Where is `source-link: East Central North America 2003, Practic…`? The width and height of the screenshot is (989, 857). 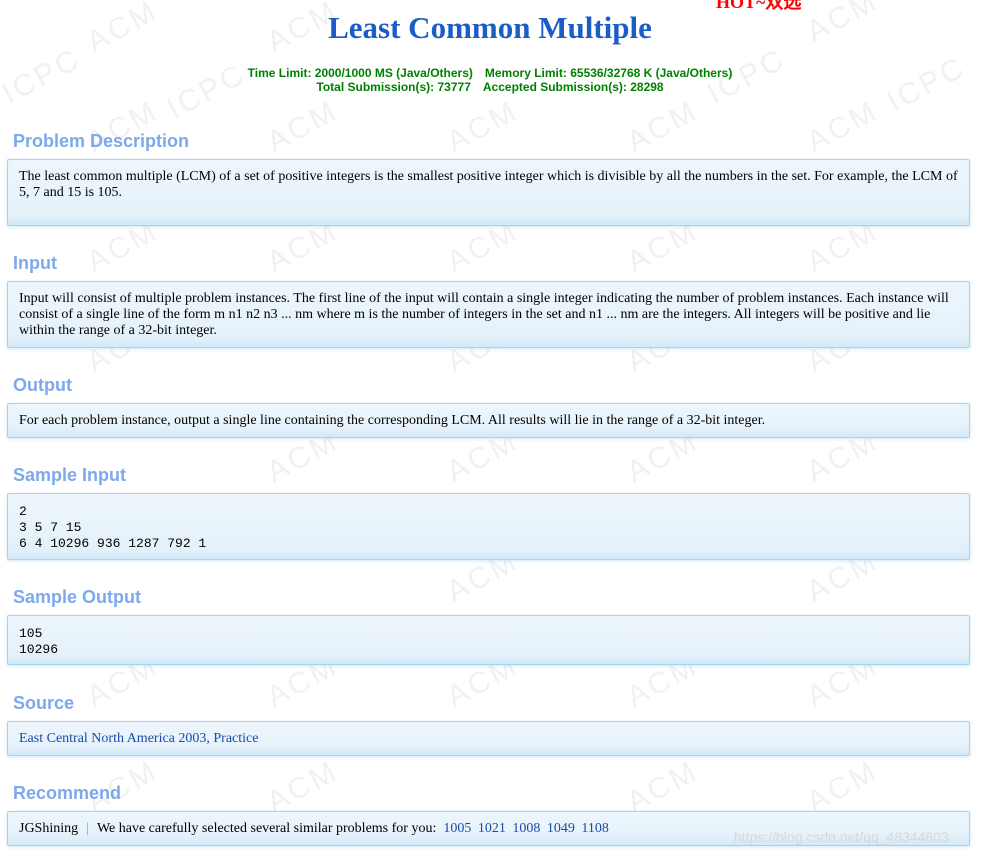 source-link: East Central North America 2003, Practic… is located at coordinates (138, 738).